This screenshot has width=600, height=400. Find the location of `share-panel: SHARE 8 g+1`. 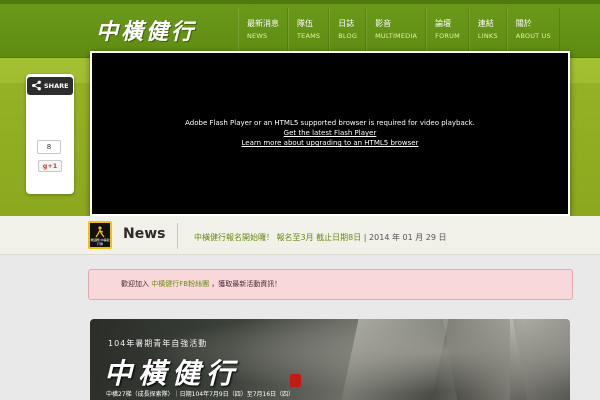

share-panel: SHARE 8 g+1 is located at coordinates (50, 134).